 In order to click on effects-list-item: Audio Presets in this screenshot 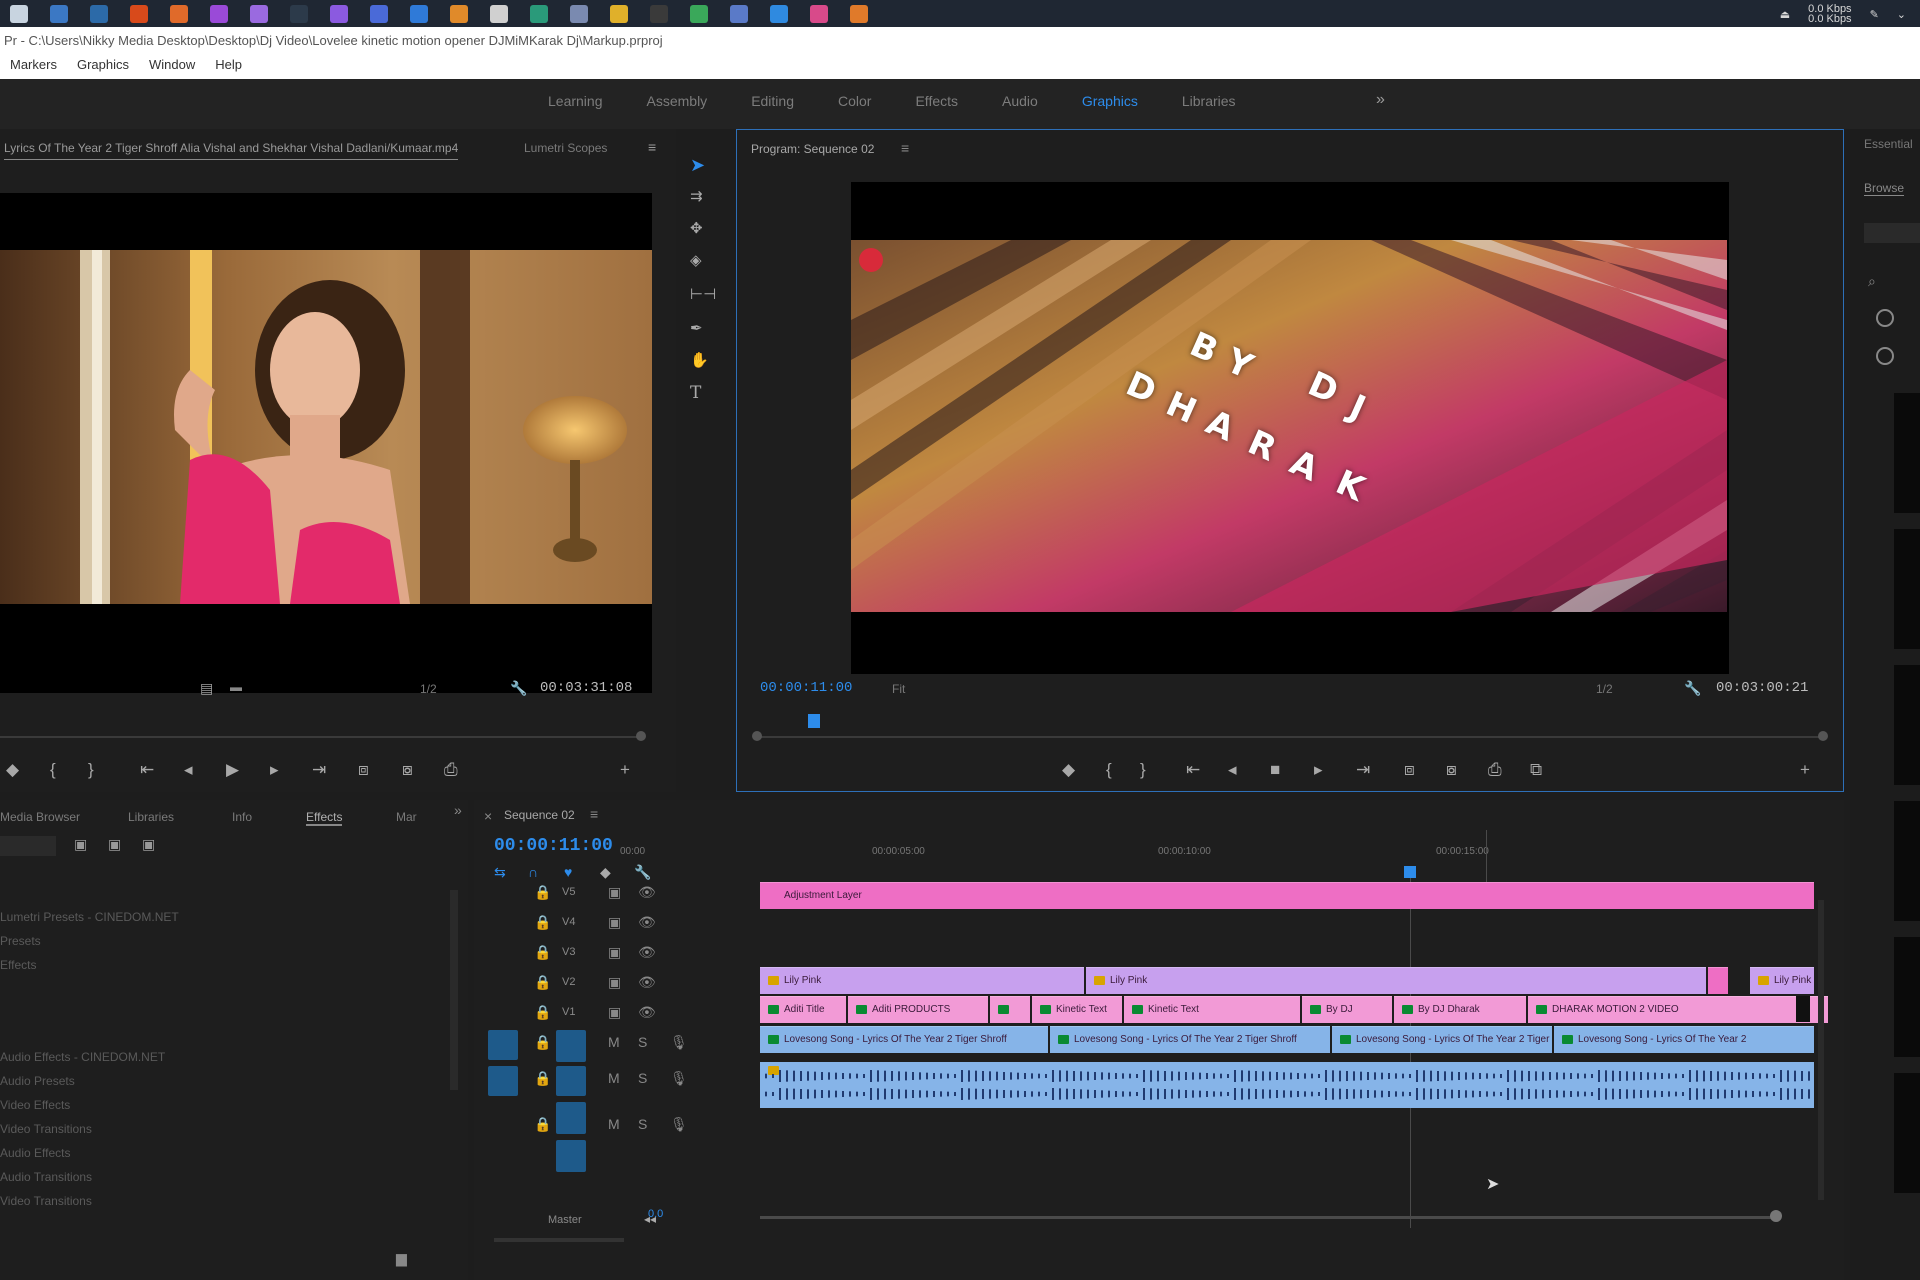, I will do `click(37, 1081)`.